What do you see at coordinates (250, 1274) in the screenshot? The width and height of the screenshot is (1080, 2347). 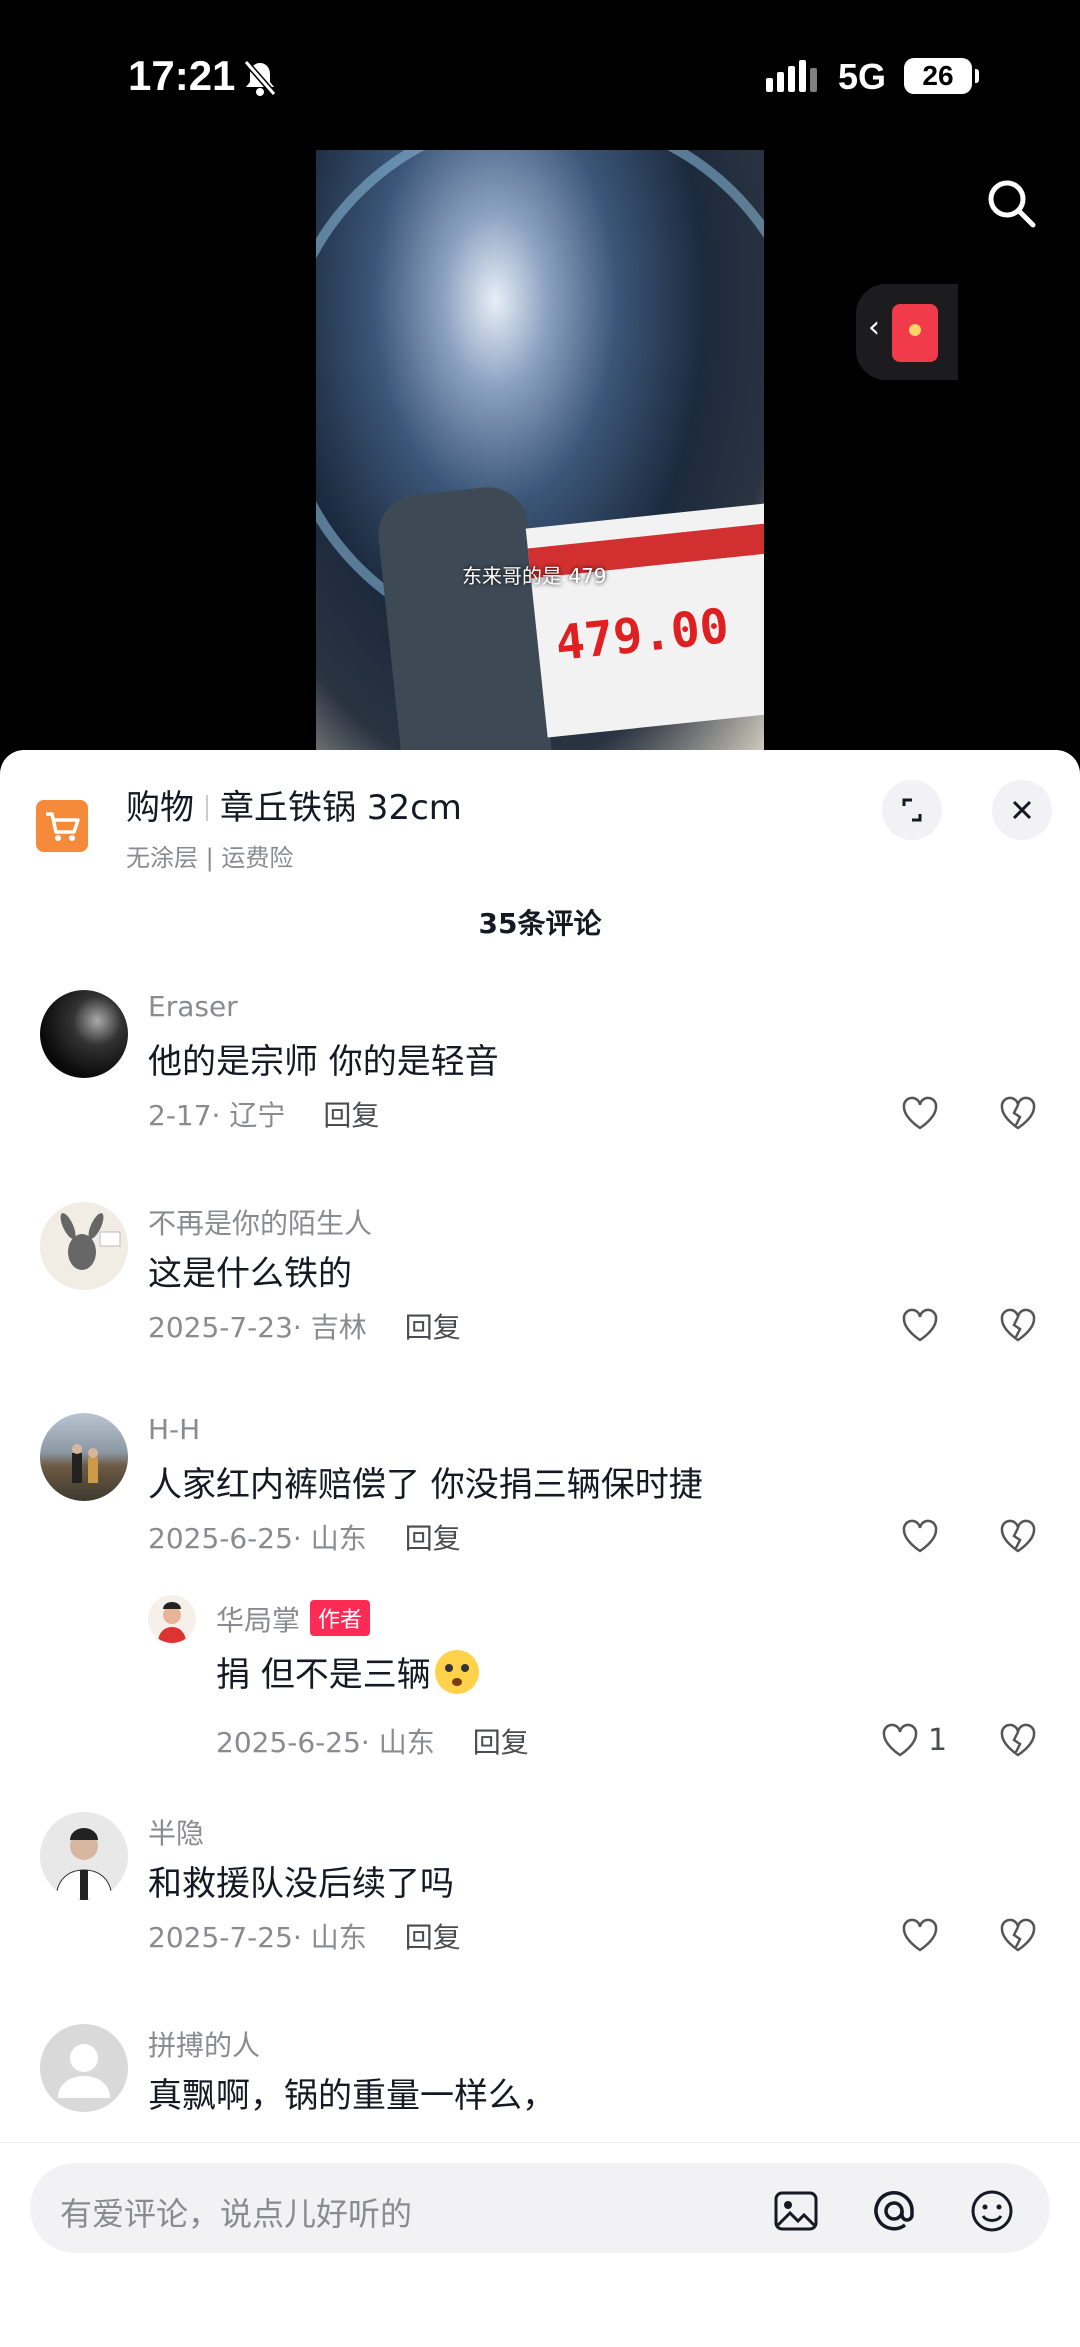 I see `comment-text: 这是什么铁的` at bounding box center [250, 1274].